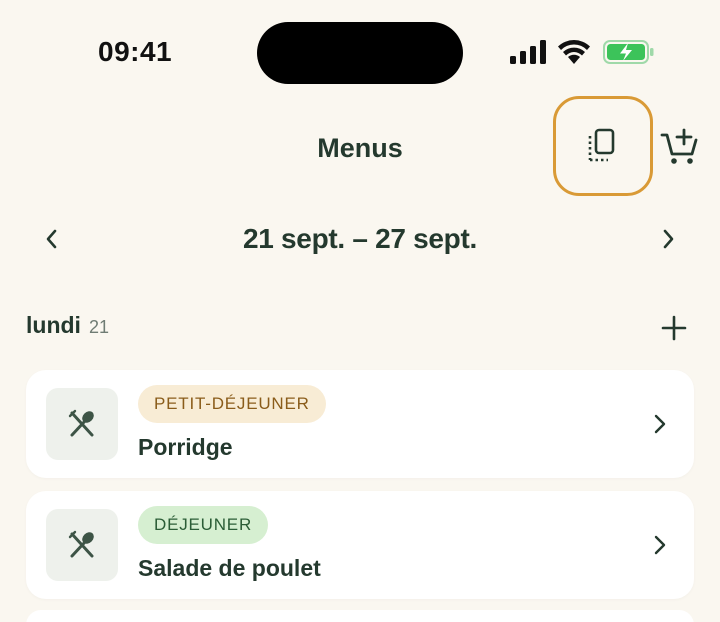 Image resolution: width=720 pixels, height=622 pixels. I want to click on meal-card-next, so click(360, 616).